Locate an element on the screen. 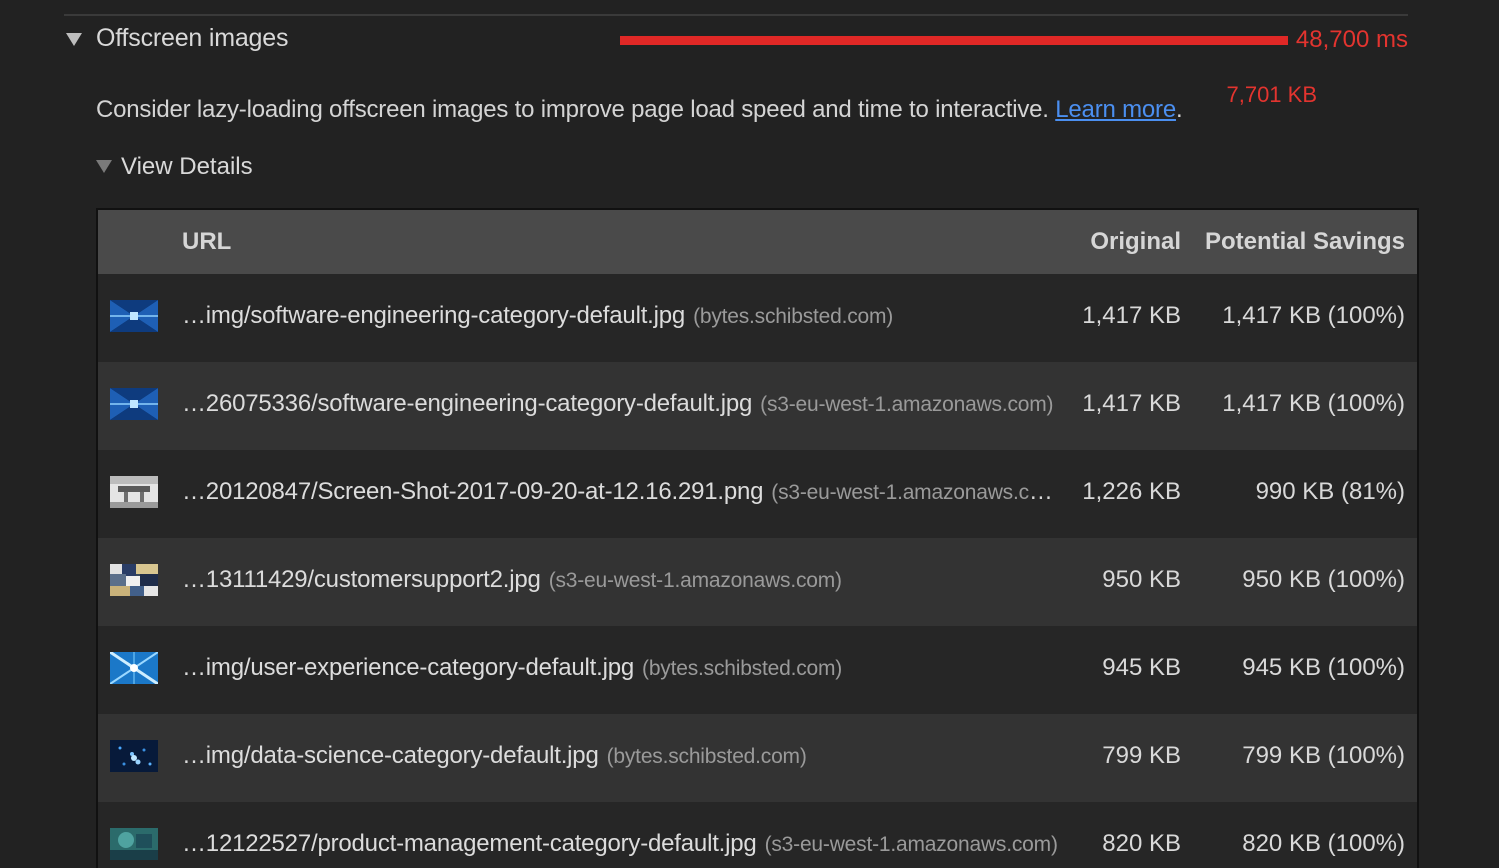 Image resolution: width=1499 pixels, height=868 pixels. view-details-toggle: View Details is located at coordinates (187, 167).